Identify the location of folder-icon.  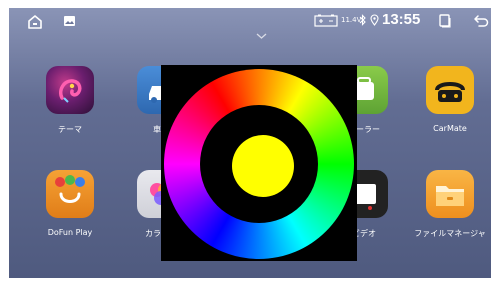
(450, 194).